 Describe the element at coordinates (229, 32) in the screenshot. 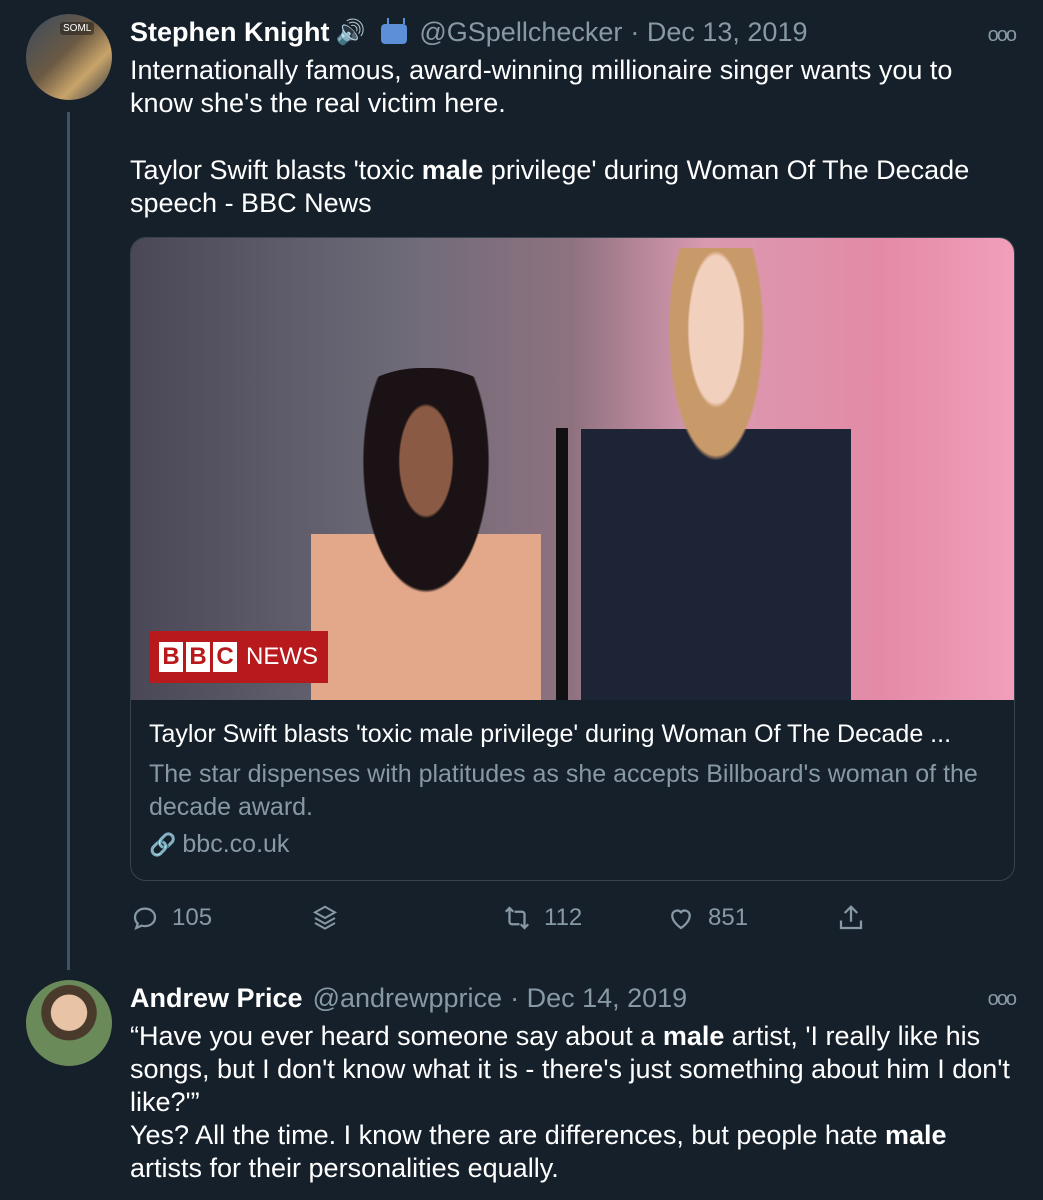

I see `author-name: Stephen Knight` at that location.